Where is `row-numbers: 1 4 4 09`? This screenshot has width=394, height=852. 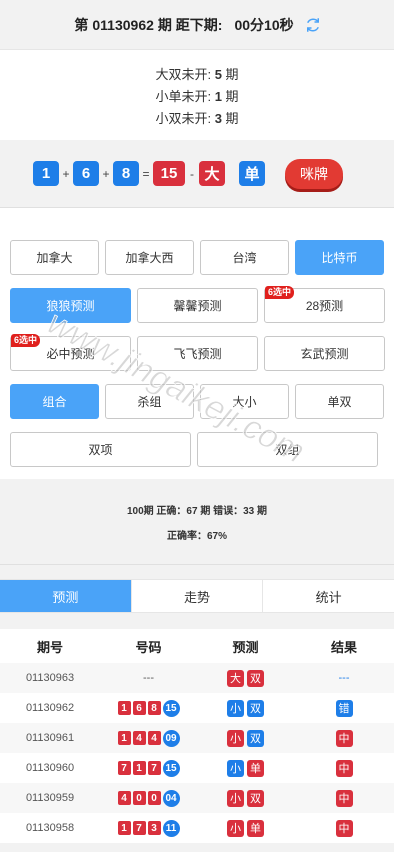
row-numbers: 1 4 4 09 is located at coordinates (148, 738).